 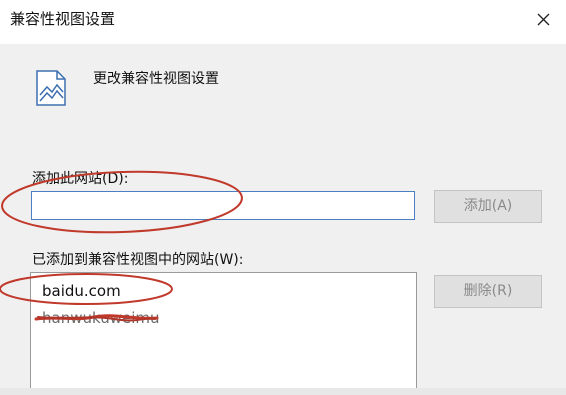 I want to click on add-button: 添加(A), so click(x=488, y=206).